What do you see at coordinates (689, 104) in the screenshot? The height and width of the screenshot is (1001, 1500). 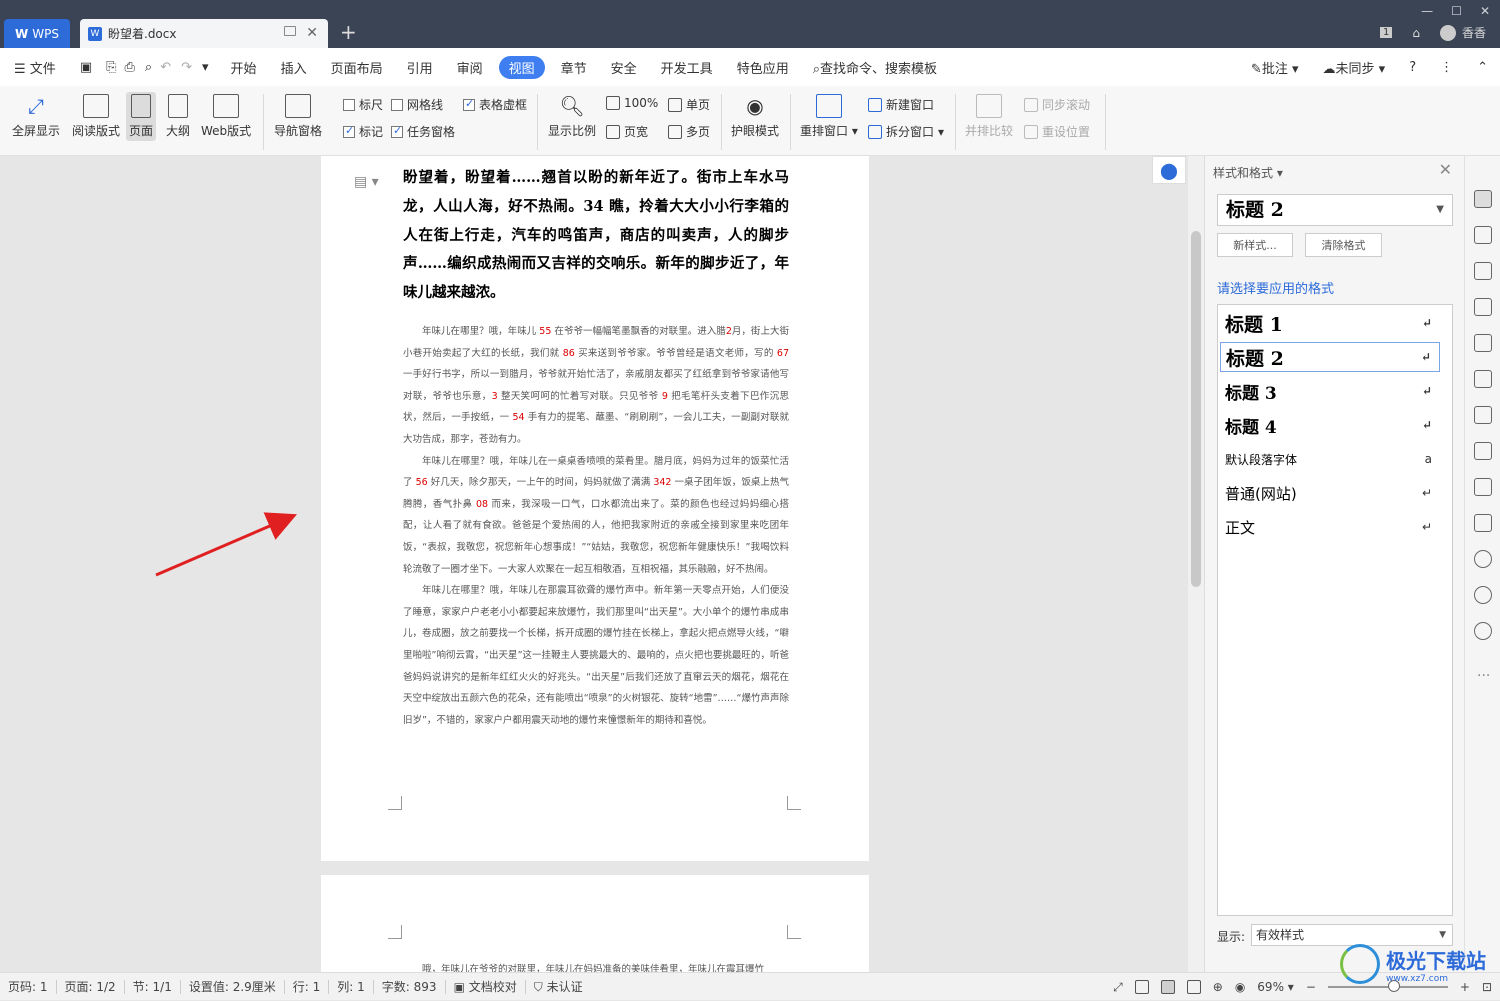 I see `single-page-button: 单页` at bounding box center [689, 104].